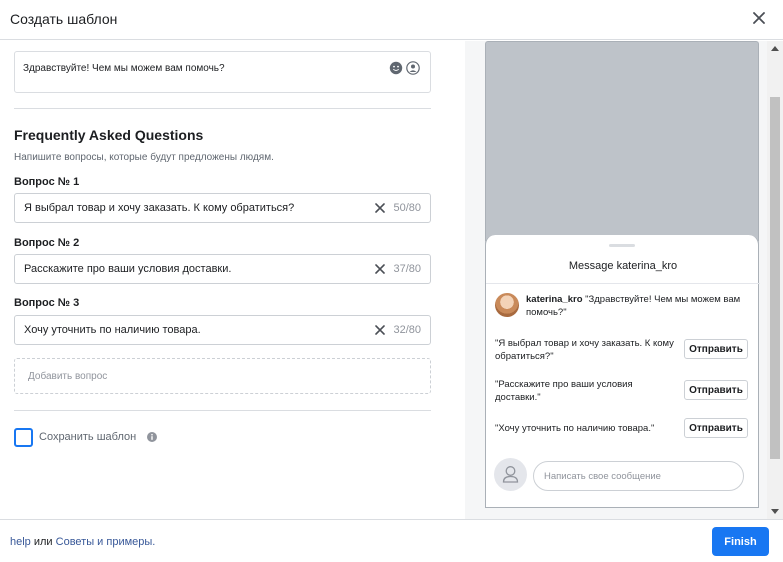 The height and width of the screenshot is (562, 783). What do you see at coordinates (622, 141) in the screenshot?
I see `preview-backdrop` at bounding box center [622, 141].